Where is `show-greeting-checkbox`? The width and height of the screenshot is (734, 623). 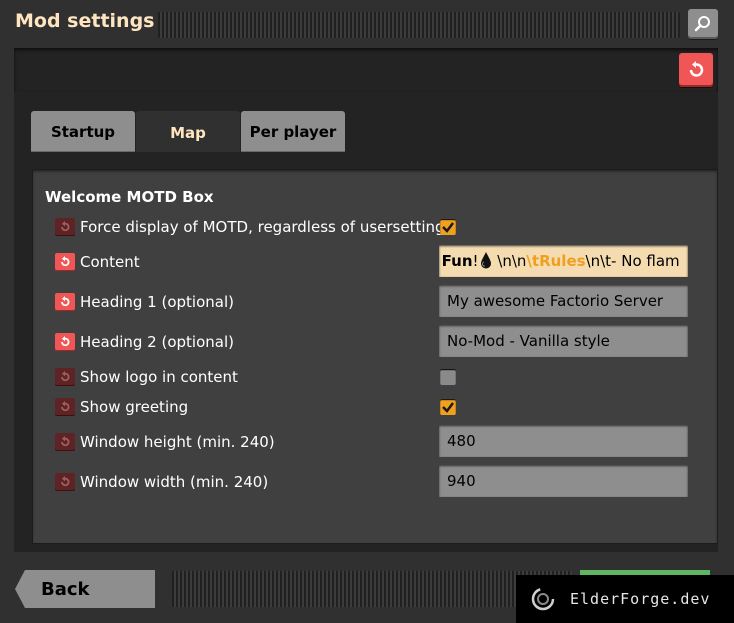 show-greeting-checkbox is located at coordinates (448, 407).